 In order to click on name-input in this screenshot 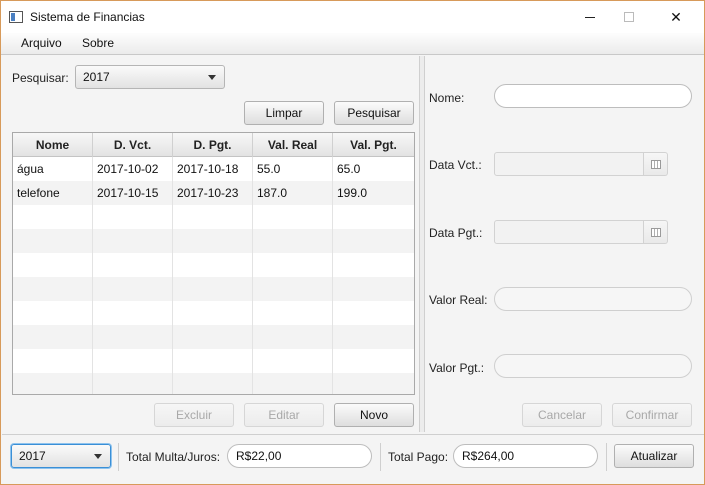, I will do `click(593, 96)`.